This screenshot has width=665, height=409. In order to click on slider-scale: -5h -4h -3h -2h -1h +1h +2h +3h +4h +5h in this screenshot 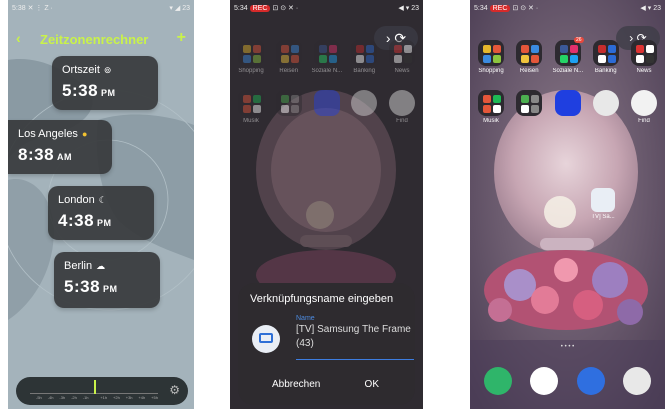, I will do `click(97, 397)`.